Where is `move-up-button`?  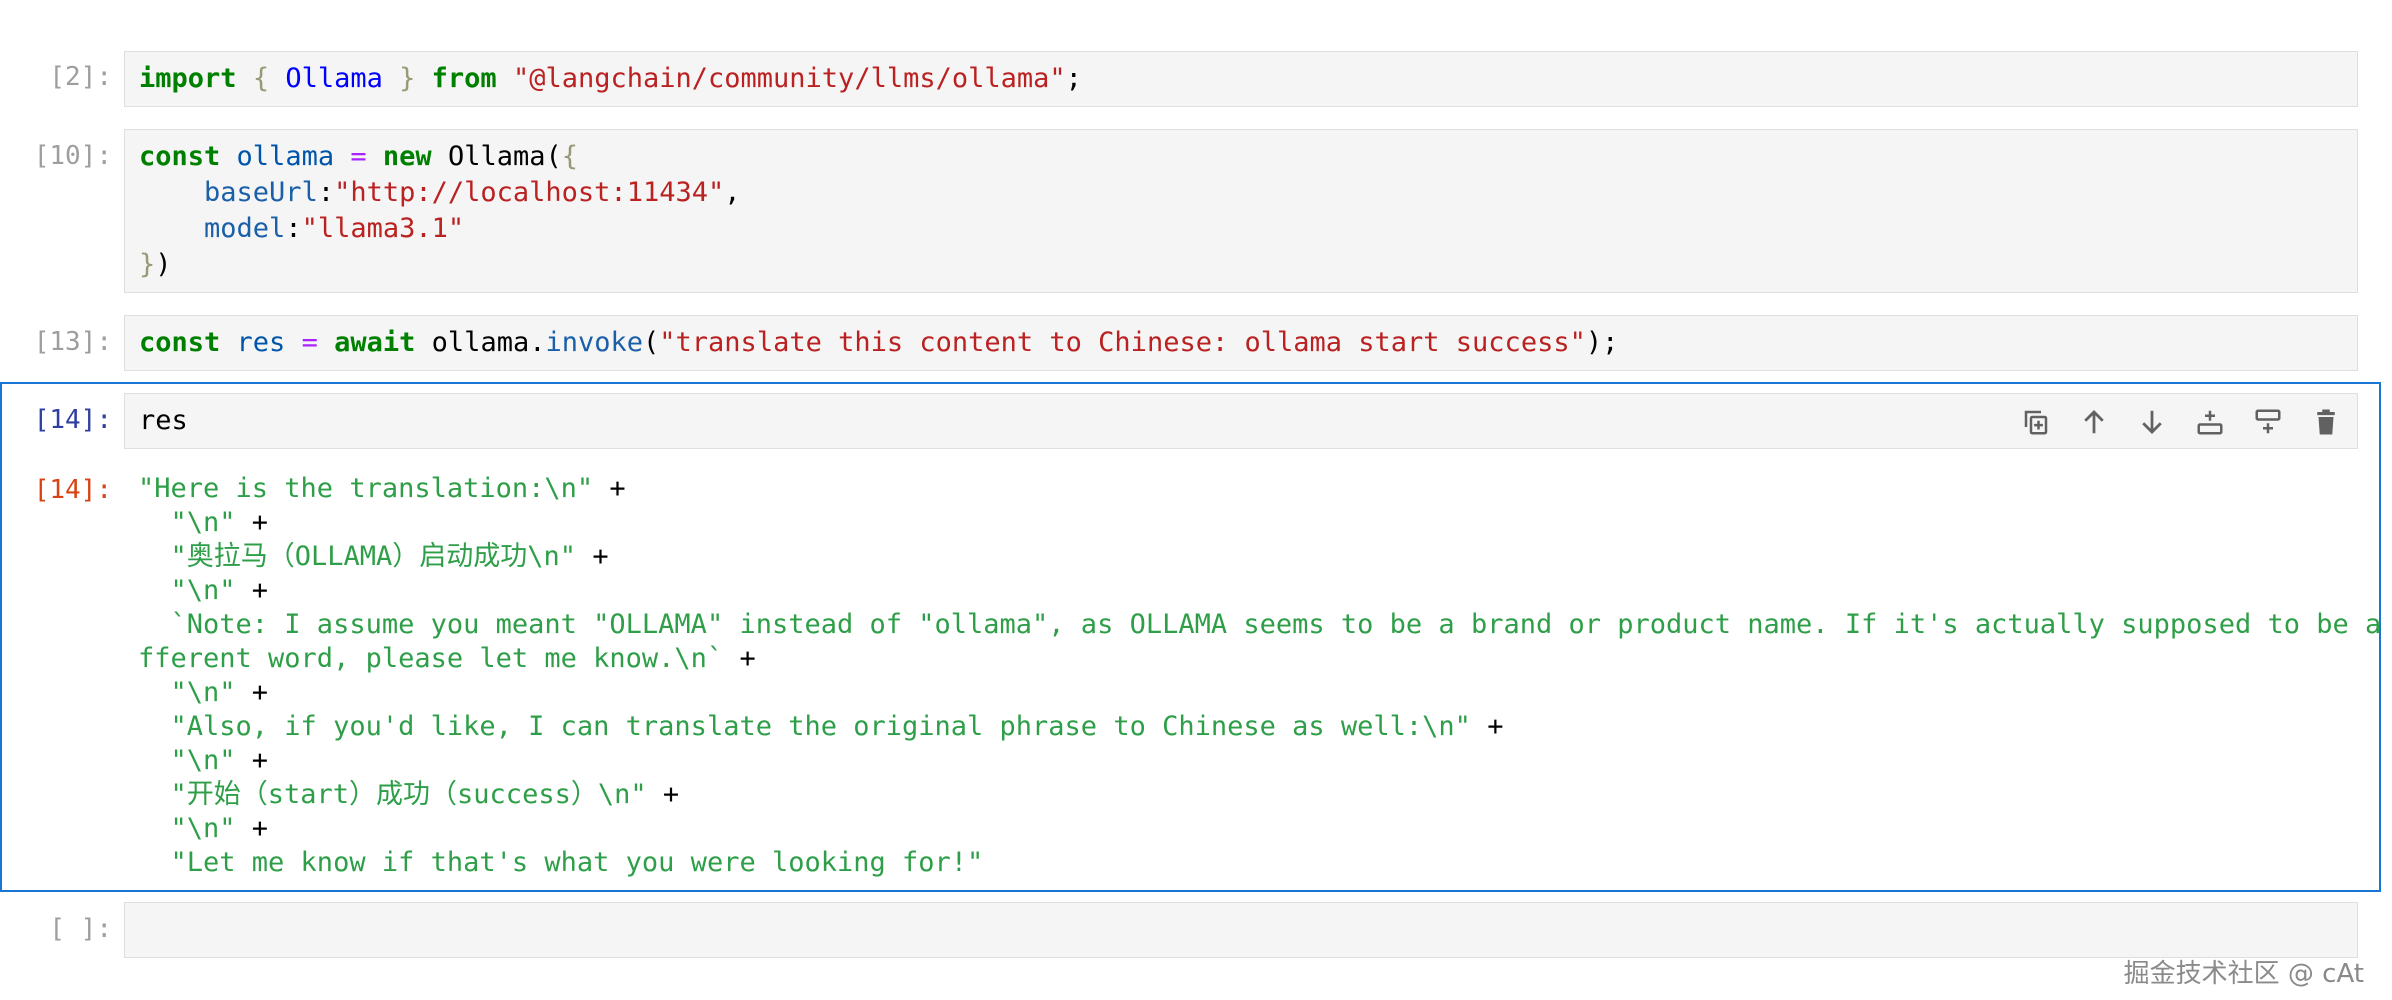 move-up-button is located at coordinates (2094, 422).